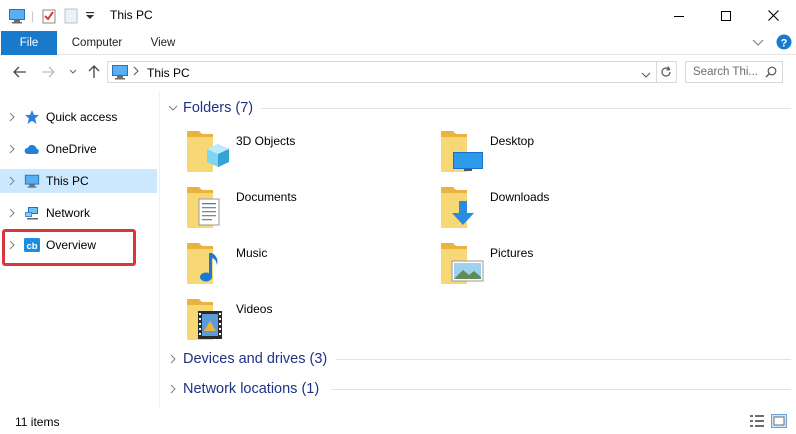 The width and height of the screenshot is (796, 434). I want to click on nav-item-label: Quick access, so click(82, 117).